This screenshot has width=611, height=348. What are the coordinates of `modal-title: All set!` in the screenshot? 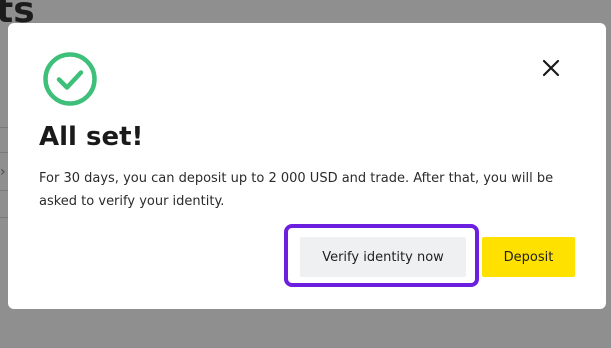 It's located at (91, 137).